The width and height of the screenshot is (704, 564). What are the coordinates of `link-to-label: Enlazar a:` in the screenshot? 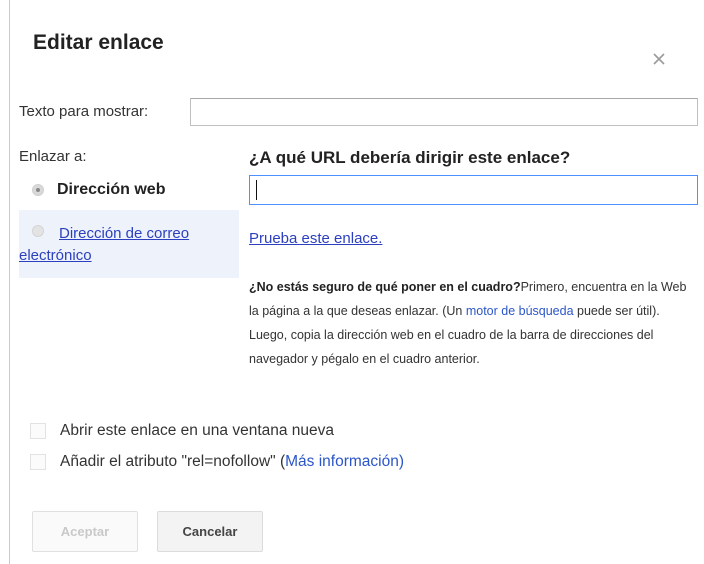 It's located at (53, 156).